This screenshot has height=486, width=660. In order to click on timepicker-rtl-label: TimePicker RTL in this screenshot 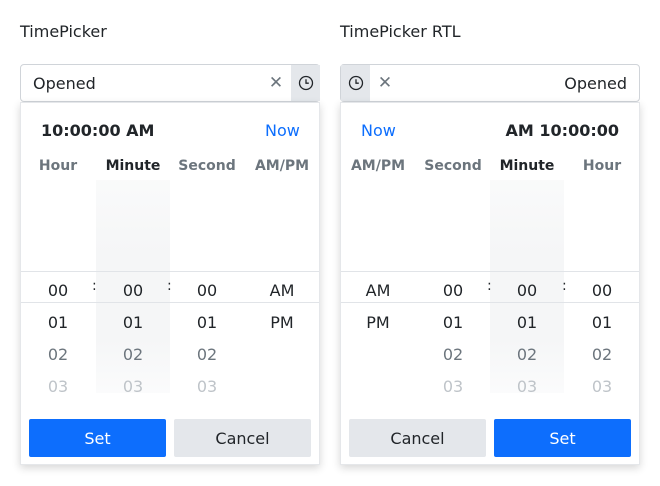, I will do `click(400, 31)`.